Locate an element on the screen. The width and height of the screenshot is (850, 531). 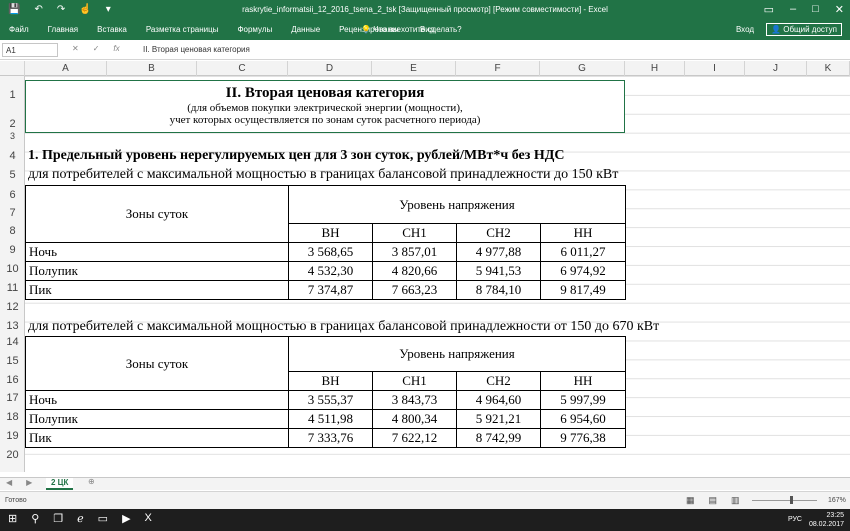
windows-start-icon: ⊞ is located at coordinates (12, 518).